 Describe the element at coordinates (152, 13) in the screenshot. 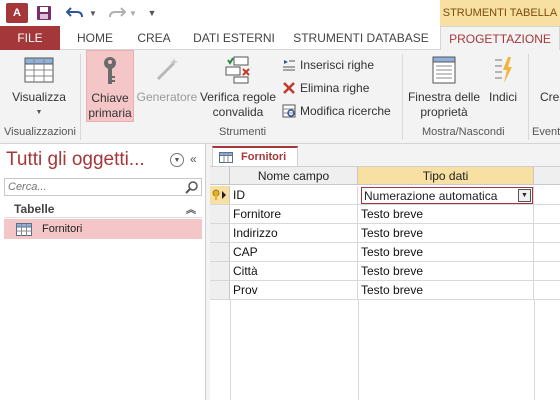

I see `customize-toolbar-icon: ▼` at that location.